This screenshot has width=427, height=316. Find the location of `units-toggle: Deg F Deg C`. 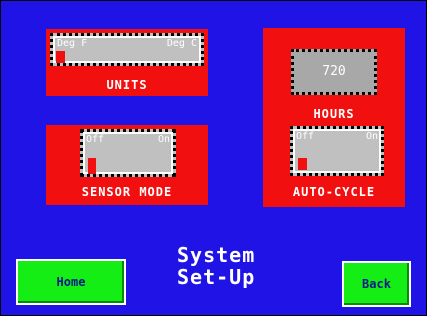

units-toggle: Deg F Deg C is located at coordinates (127, 49).